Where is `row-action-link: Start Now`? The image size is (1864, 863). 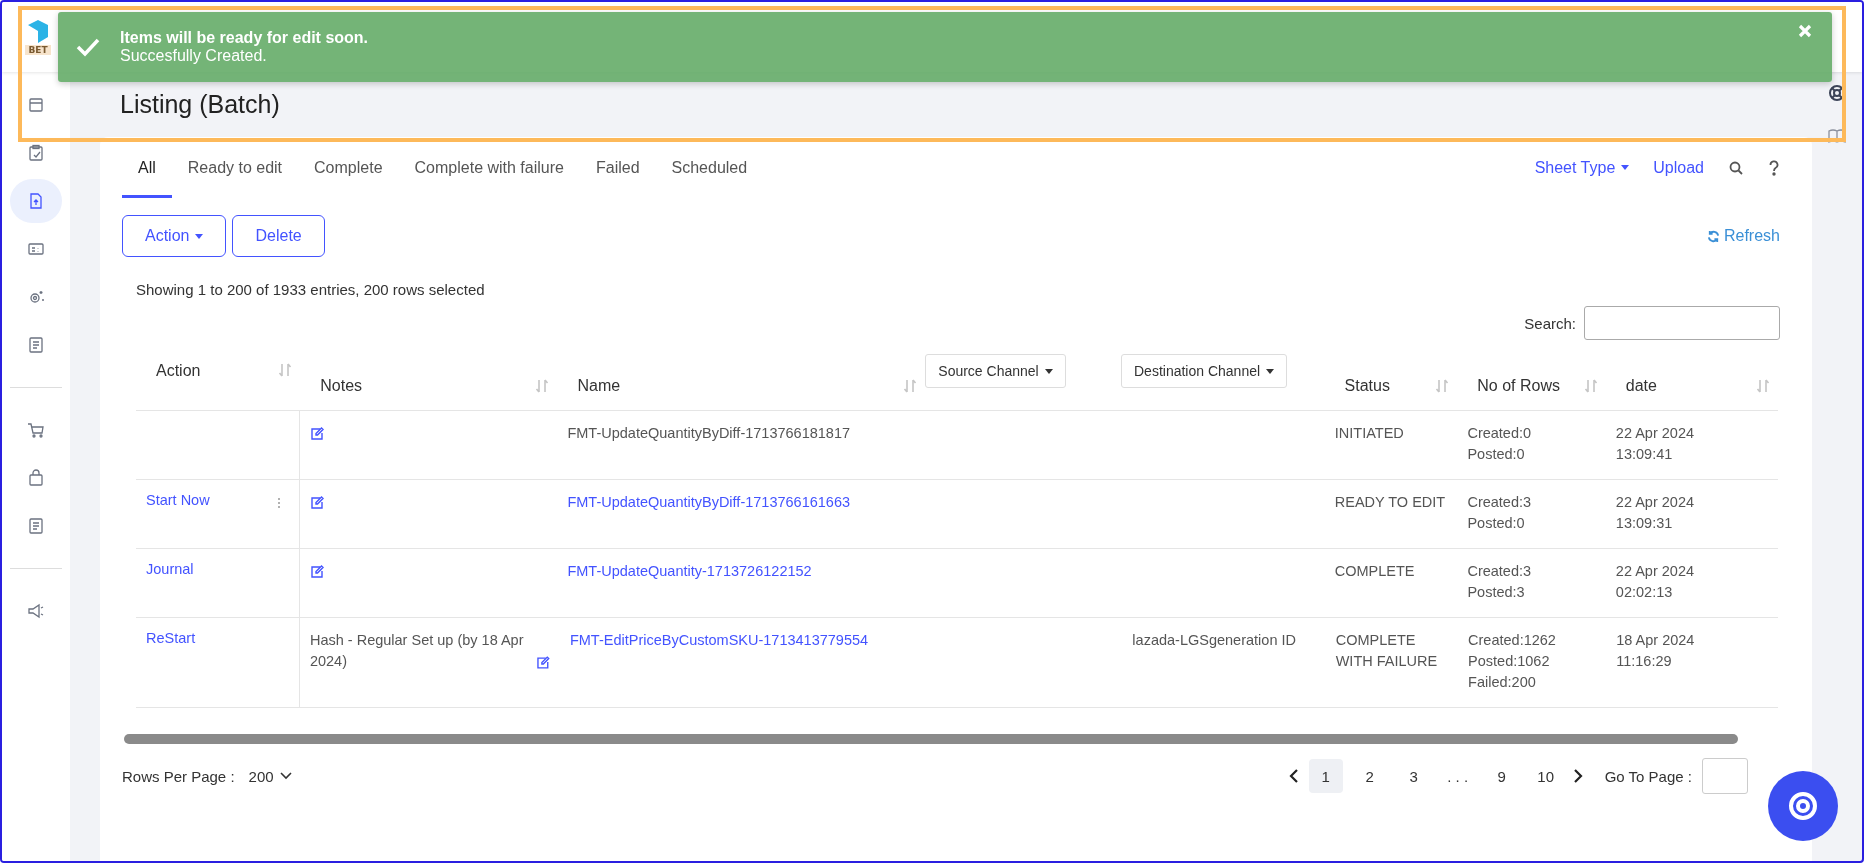 row-action-link: Start Now is located at coordinates (178, 500).